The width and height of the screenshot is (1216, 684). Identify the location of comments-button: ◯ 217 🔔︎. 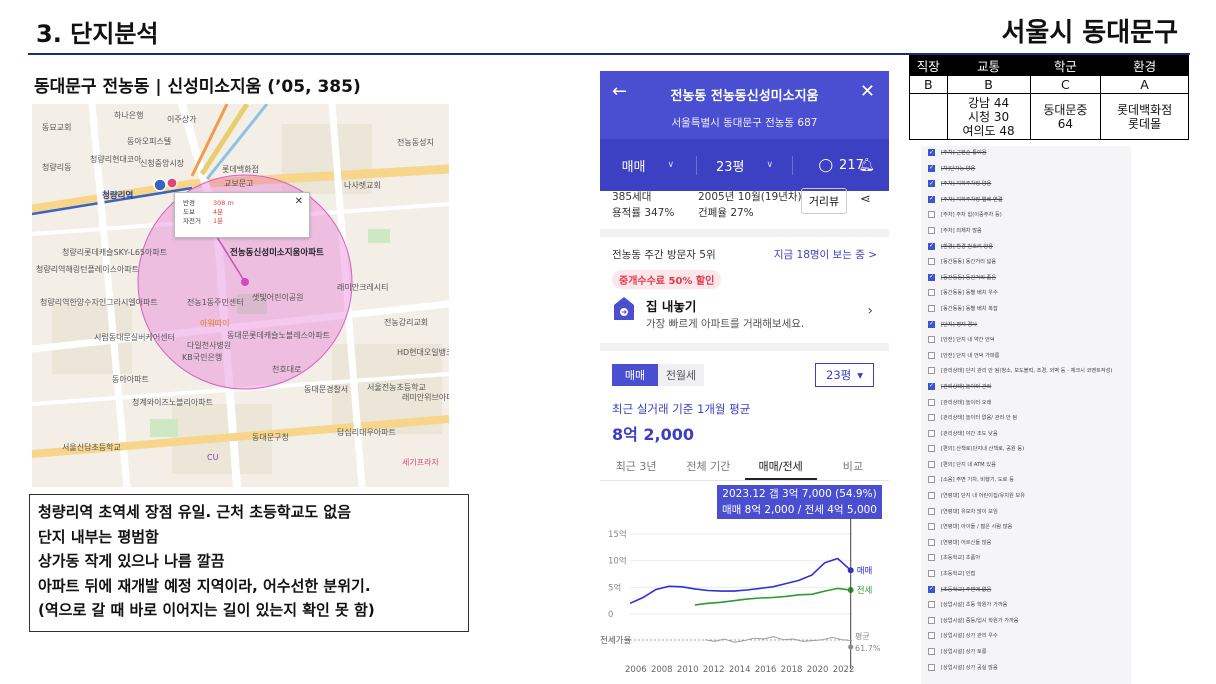
(841, 165).